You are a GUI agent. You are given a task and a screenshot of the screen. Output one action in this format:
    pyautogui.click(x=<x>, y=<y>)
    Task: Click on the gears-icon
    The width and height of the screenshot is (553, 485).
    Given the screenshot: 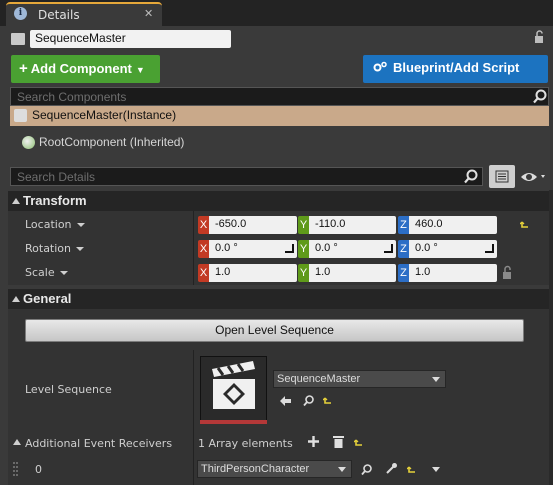 What is the action you would take?
    pyautogui.click(x=380, y=66)
    